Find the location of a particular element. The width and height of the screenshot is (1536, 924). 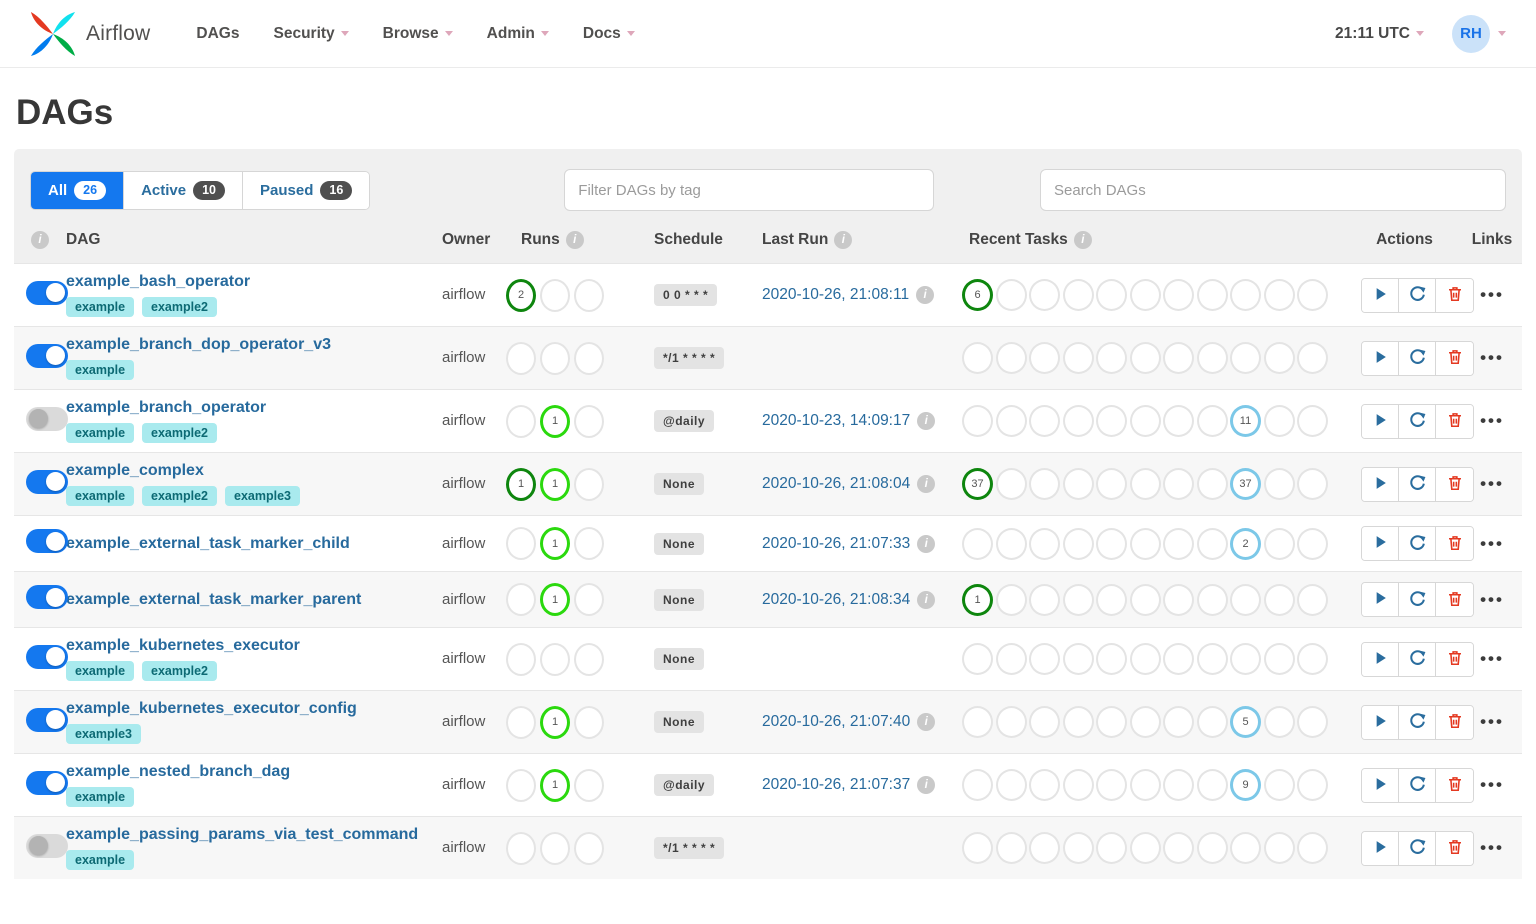

recent-task-state-circle: 2 is located at coordinates (1245, 543).